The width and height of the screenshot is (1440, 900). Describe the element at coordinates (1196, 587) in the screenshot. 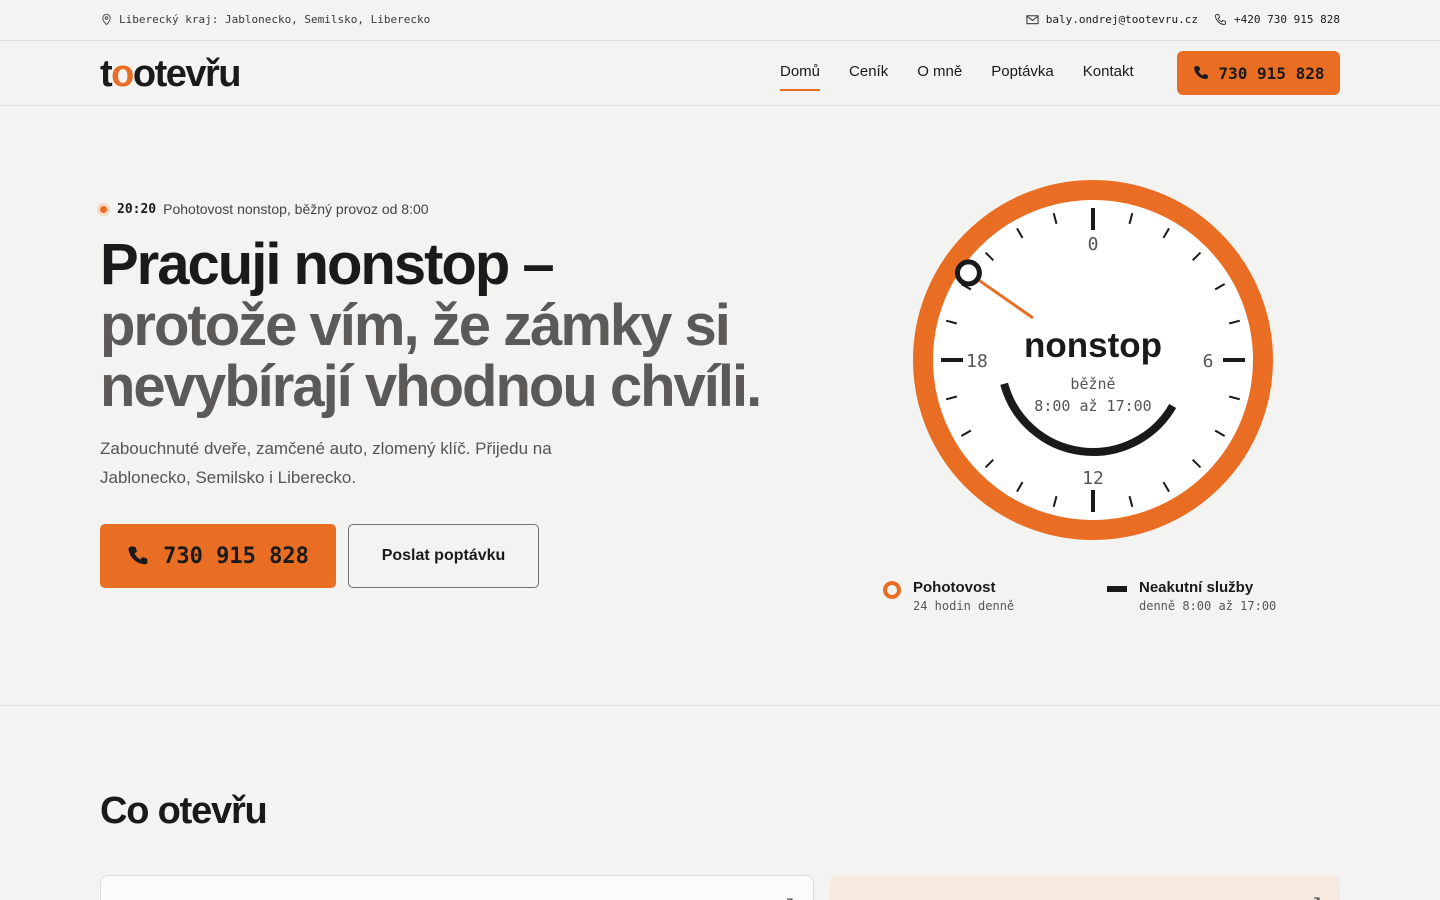

I see `legend-regular-title: Neakutní služby` at that location.